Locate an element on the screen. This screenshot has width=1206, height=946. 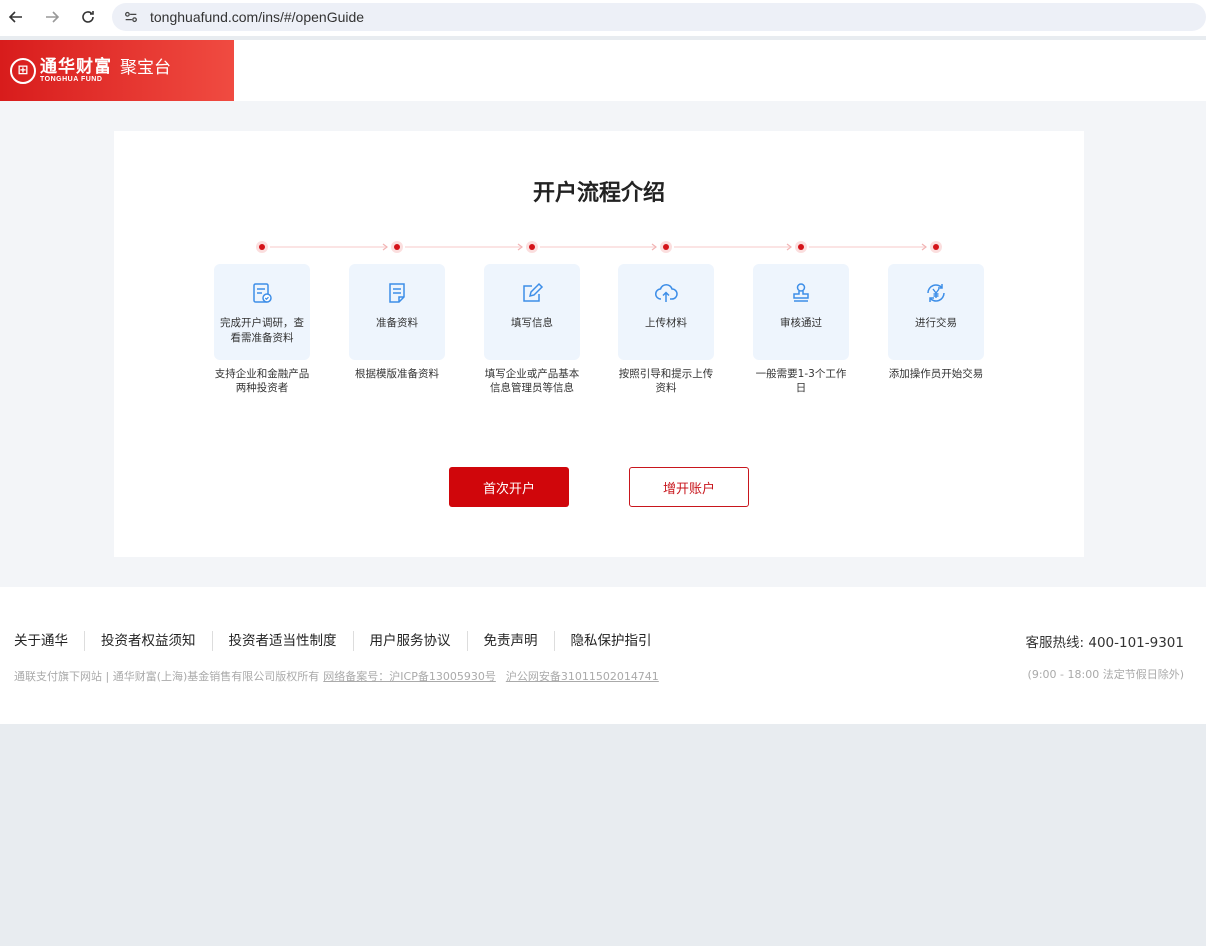
step-label: 进行交易 is located at coordinates (936, 323).